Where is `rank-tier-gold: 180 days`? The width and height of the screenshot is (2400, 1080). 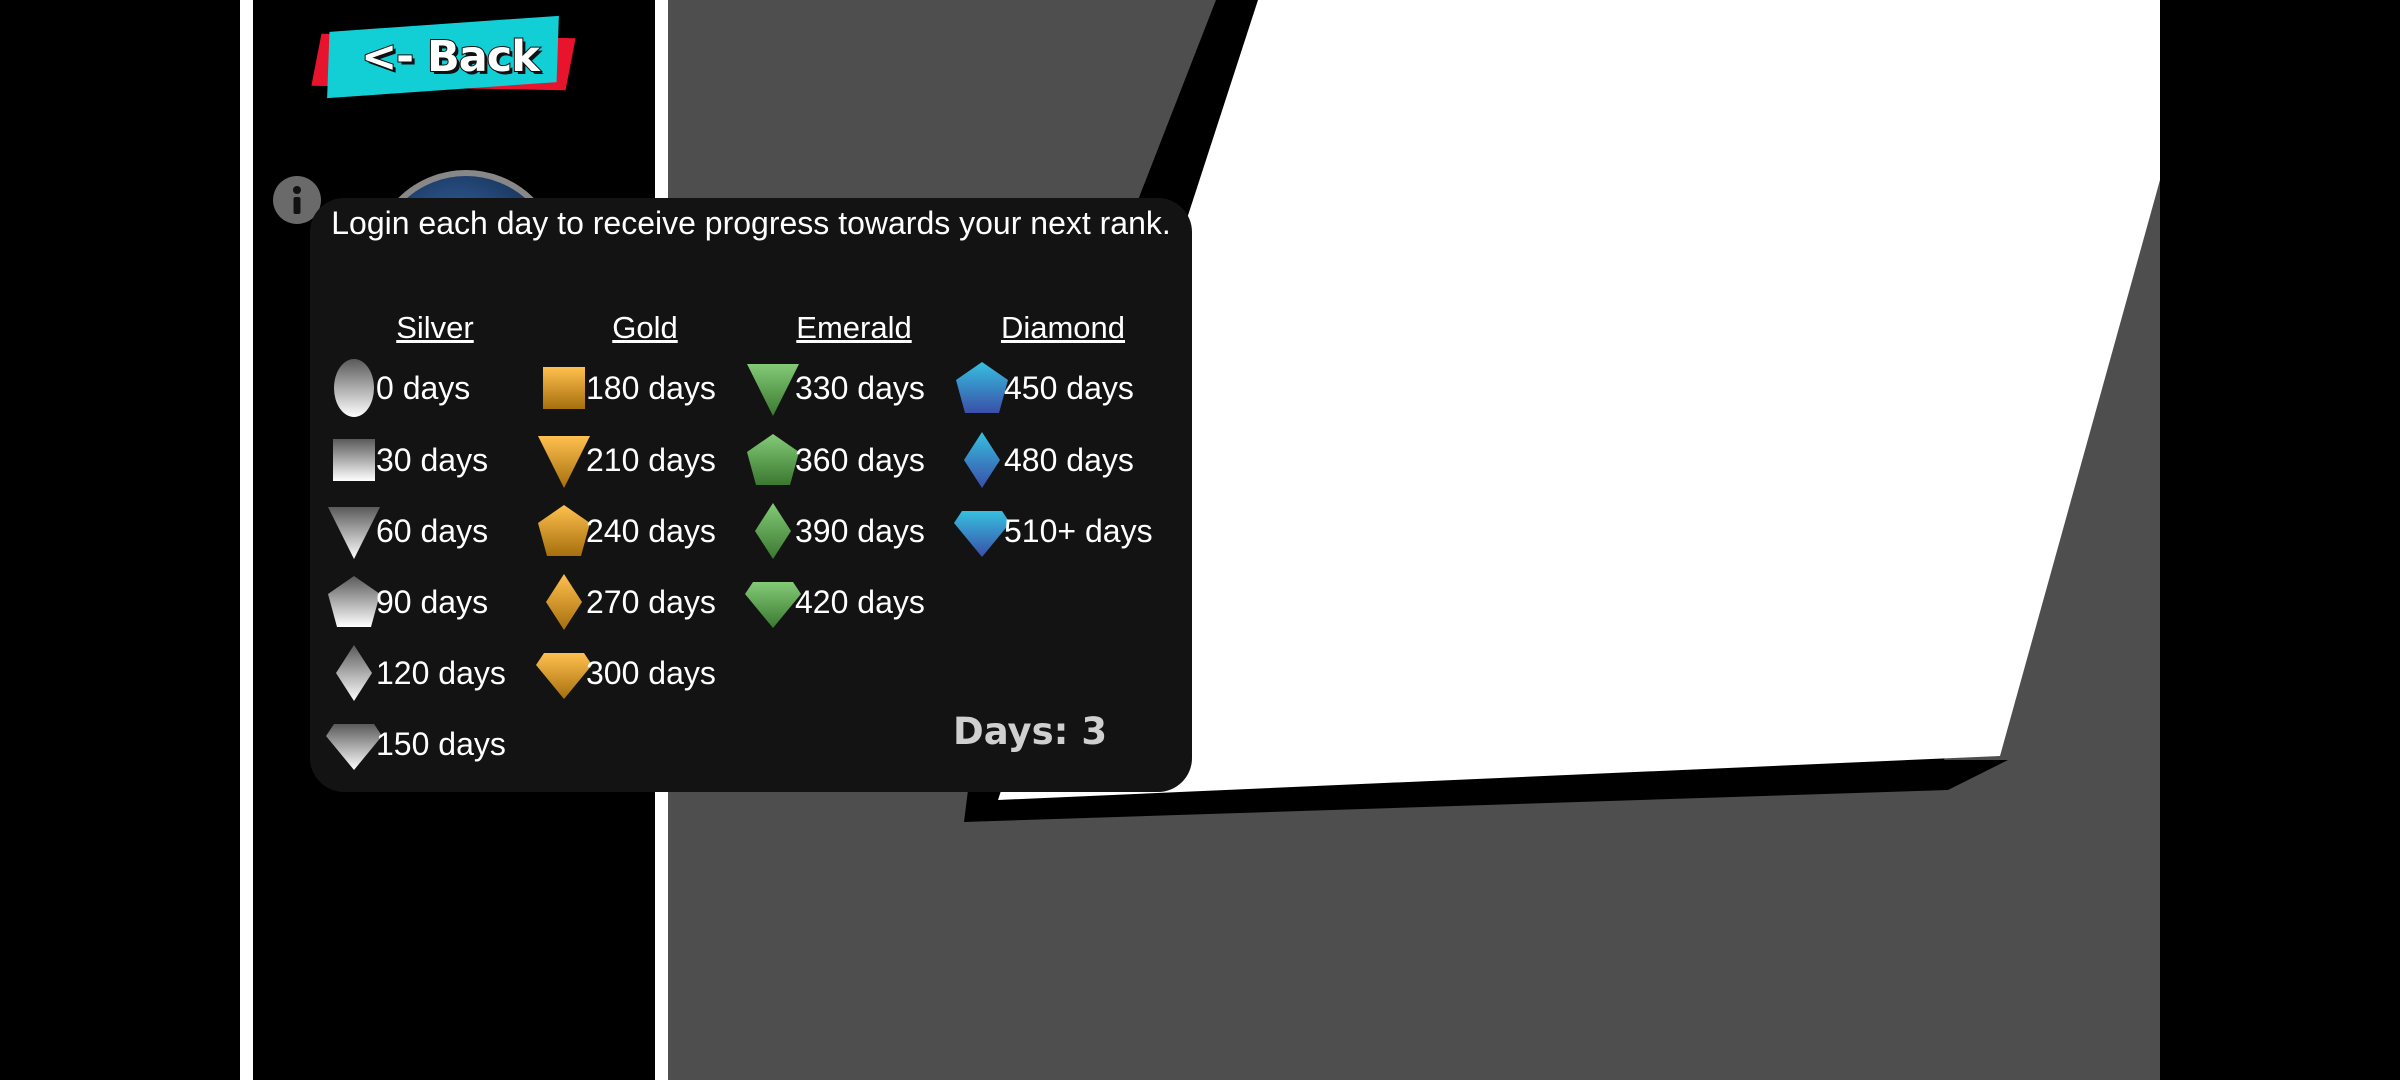
rank-tier-gold: 180 days is located at coordinates (639, 388).